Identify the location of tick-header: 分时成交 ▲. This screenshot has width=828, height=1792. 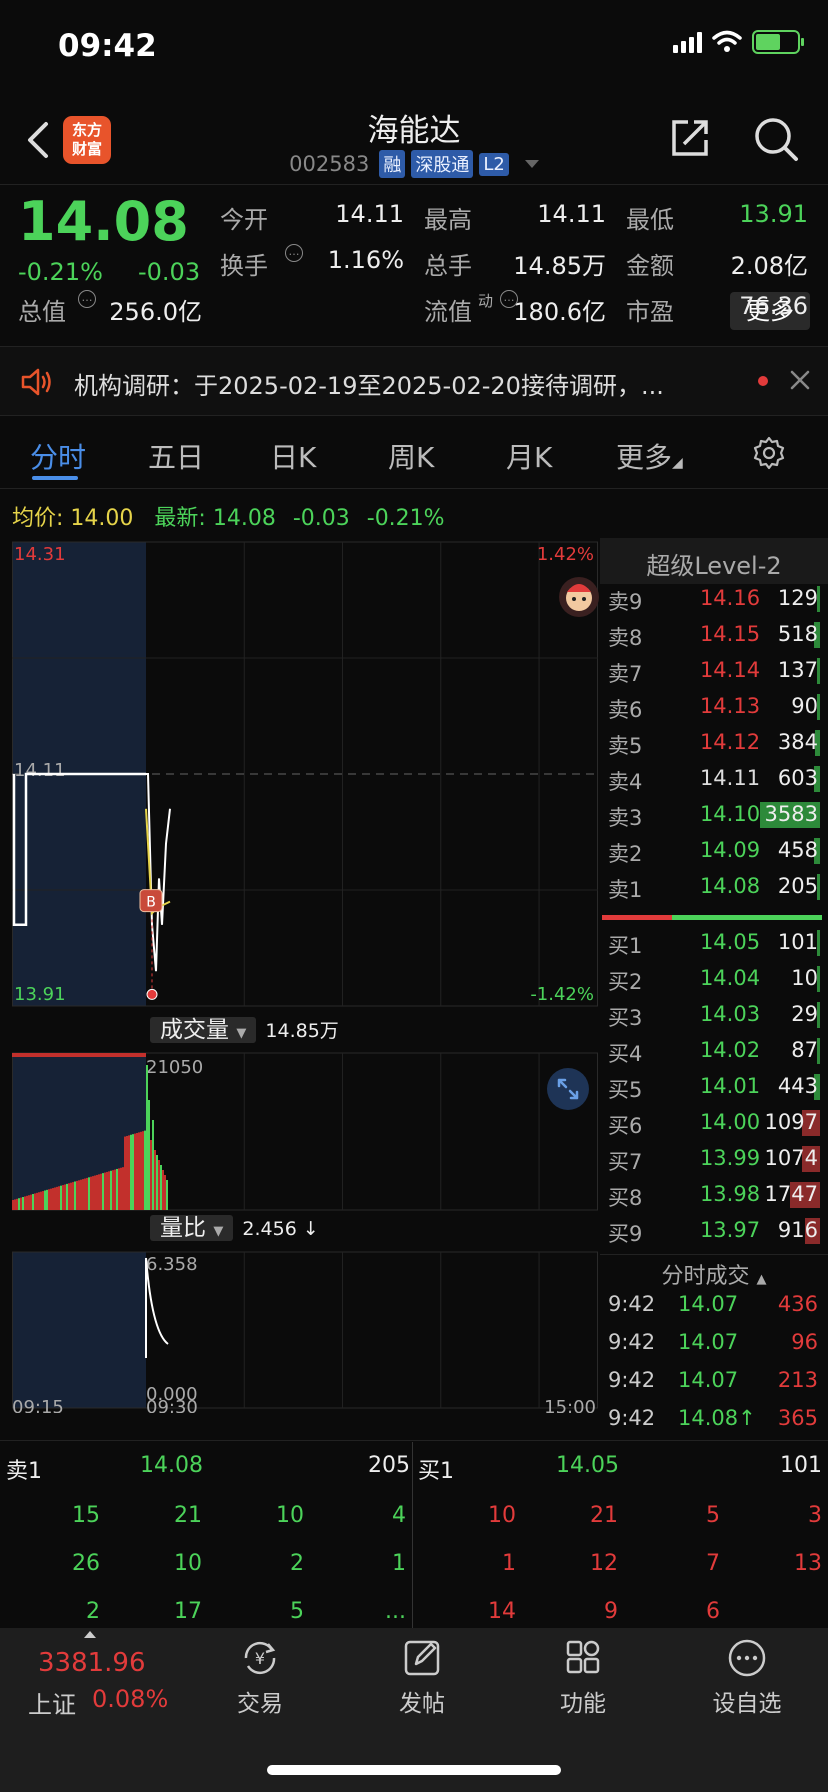
(714, 1274).